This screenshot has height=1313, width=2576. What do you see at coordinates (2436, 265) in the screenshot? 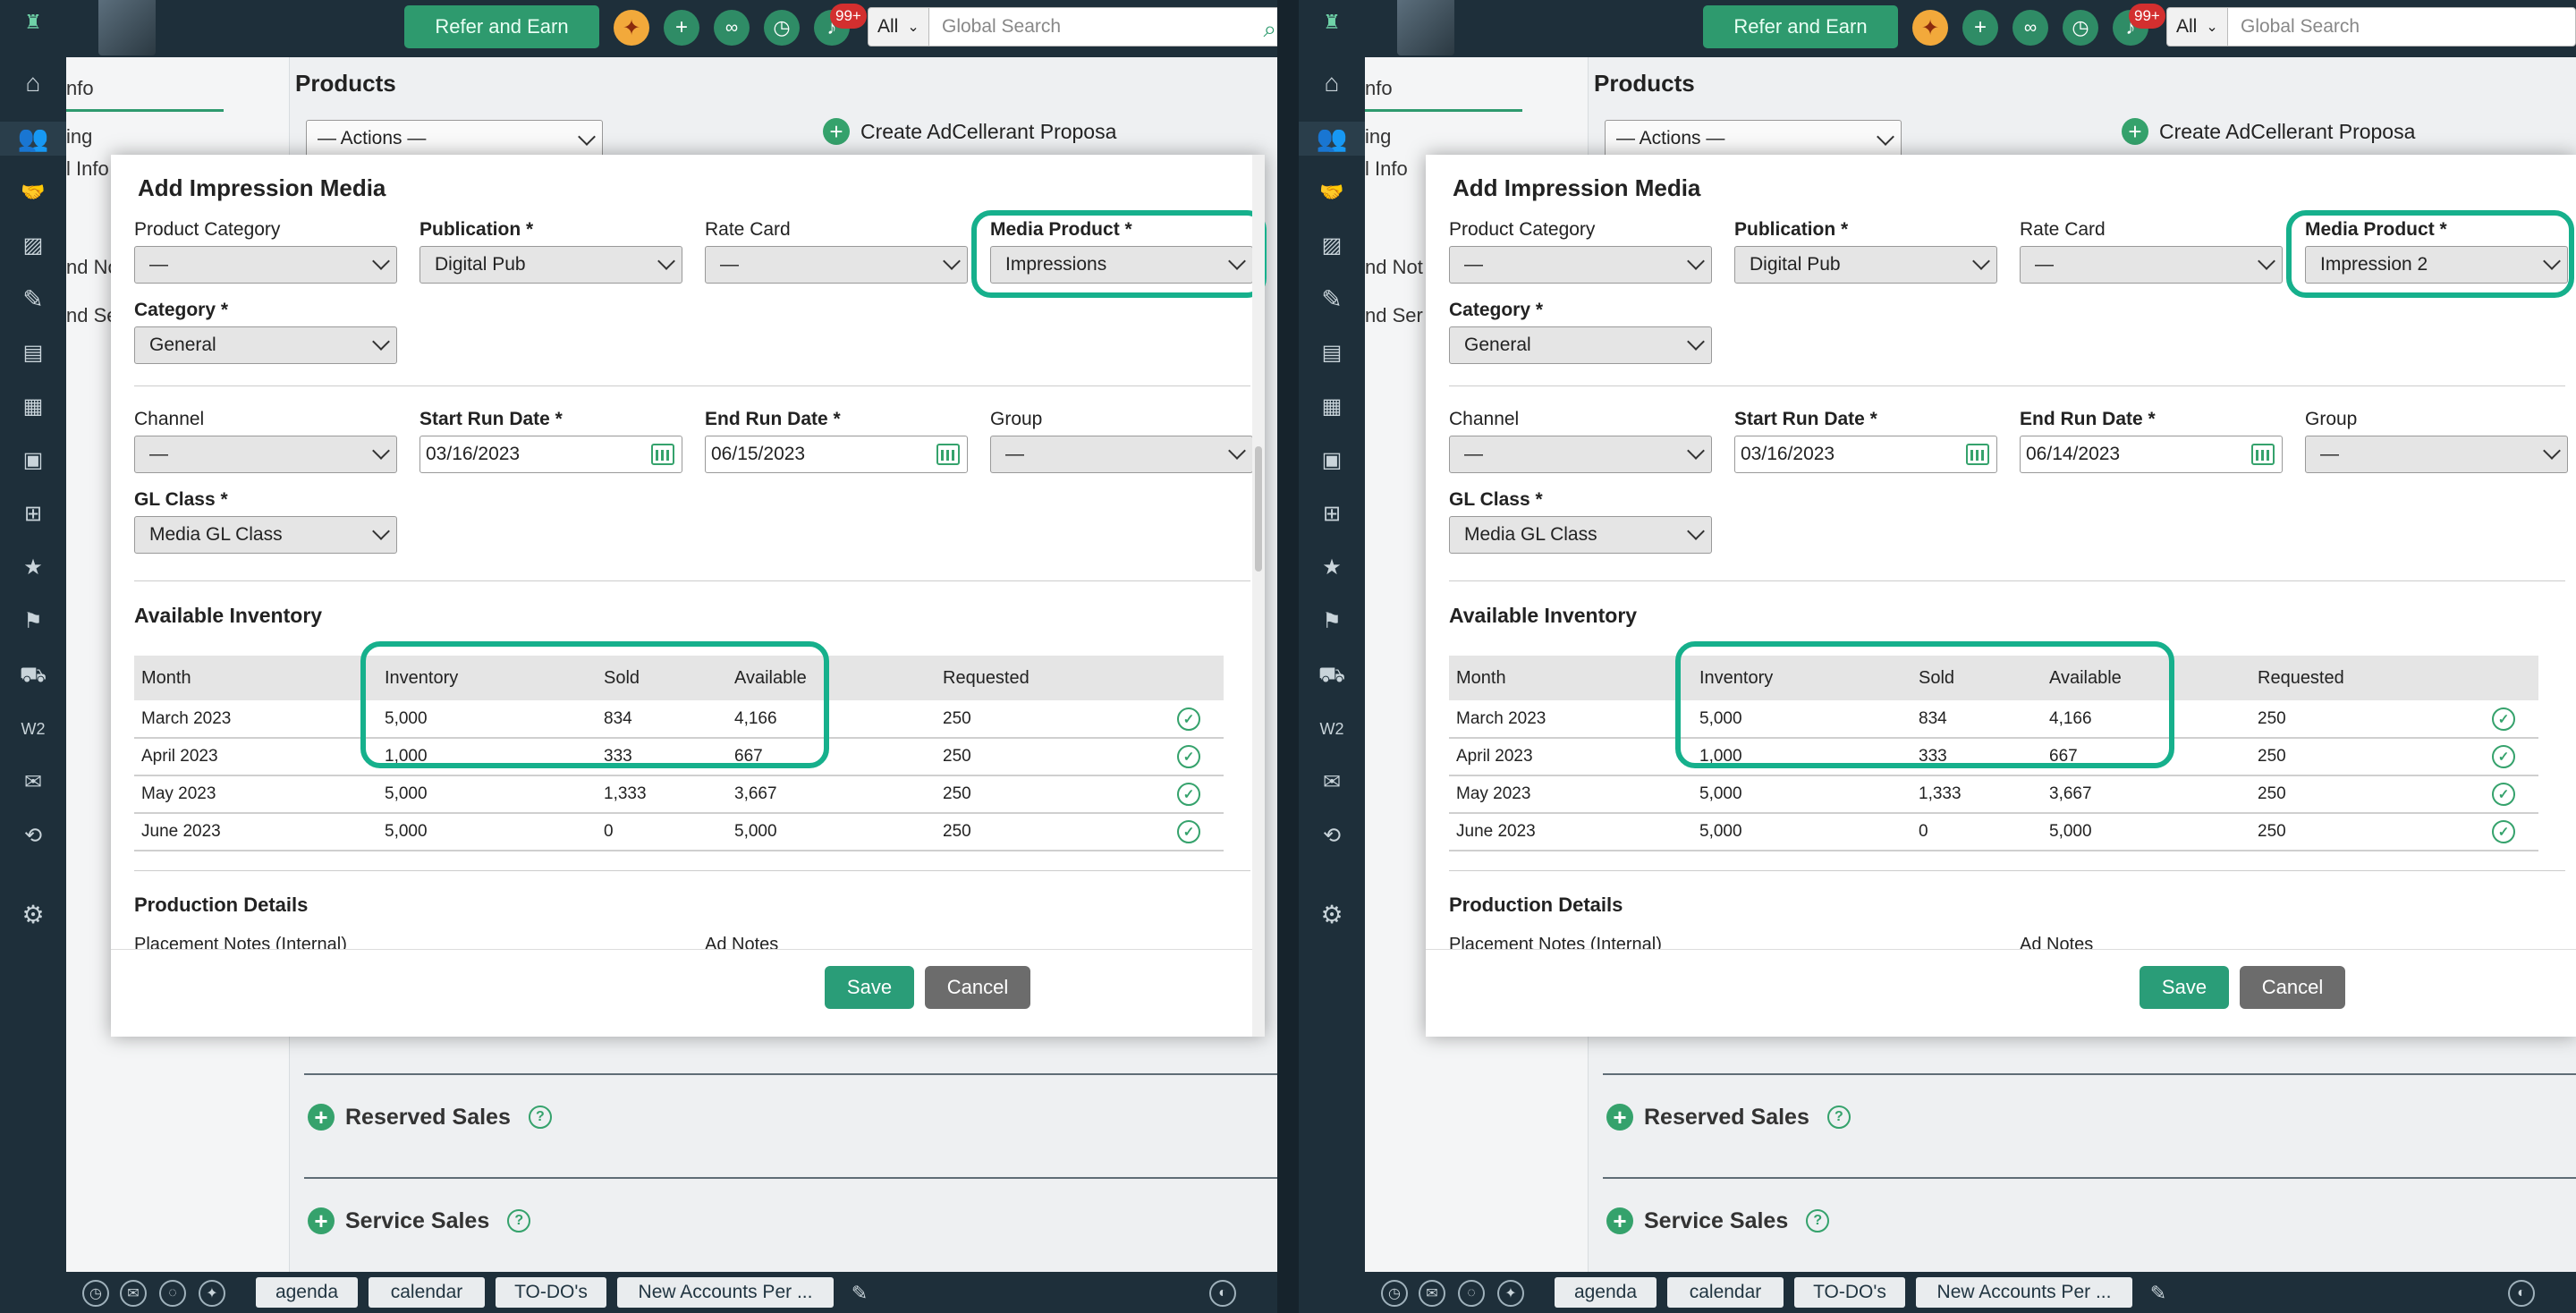
I see `media-product-select: Impression 2` at bounding box center [2436, 265].